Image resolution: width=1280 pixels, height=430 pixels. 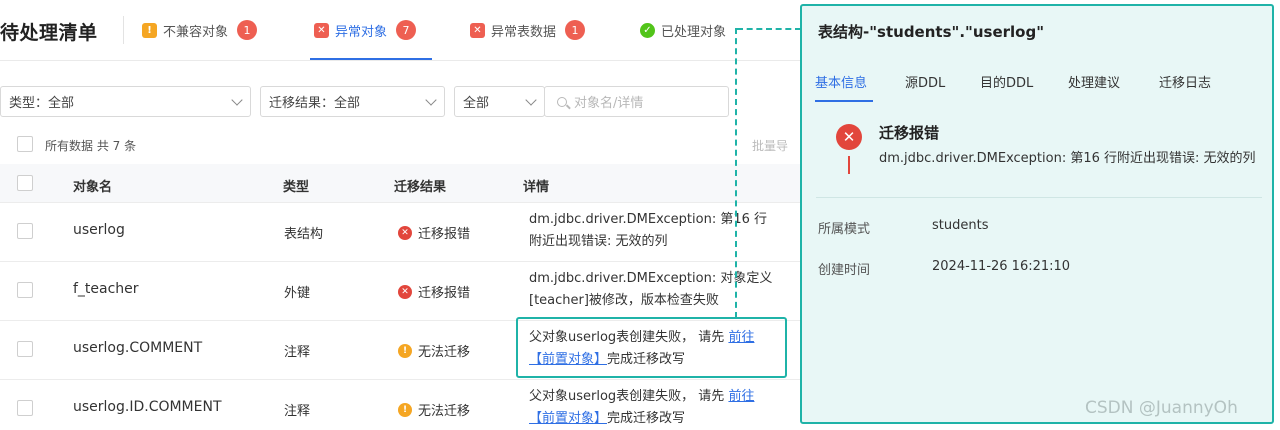 What do you see at coordinates (125, 101) in the screenshot?
I see `type-filter-select: 类型：全部` at bounding box center [125, 101].